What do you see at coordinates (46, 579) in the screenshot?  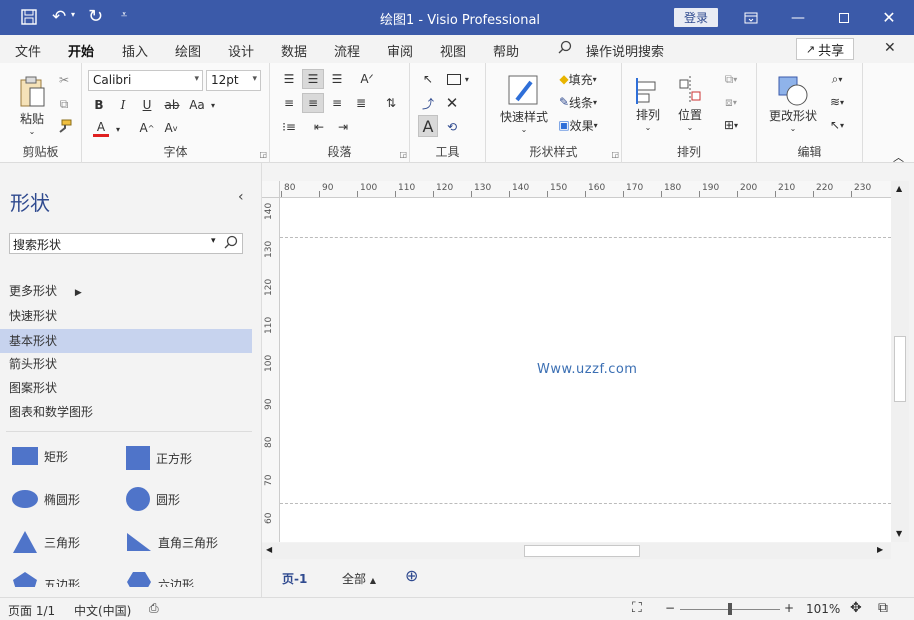 I see `shape-pentagon: 五边形` at bounding box center [46, 579].